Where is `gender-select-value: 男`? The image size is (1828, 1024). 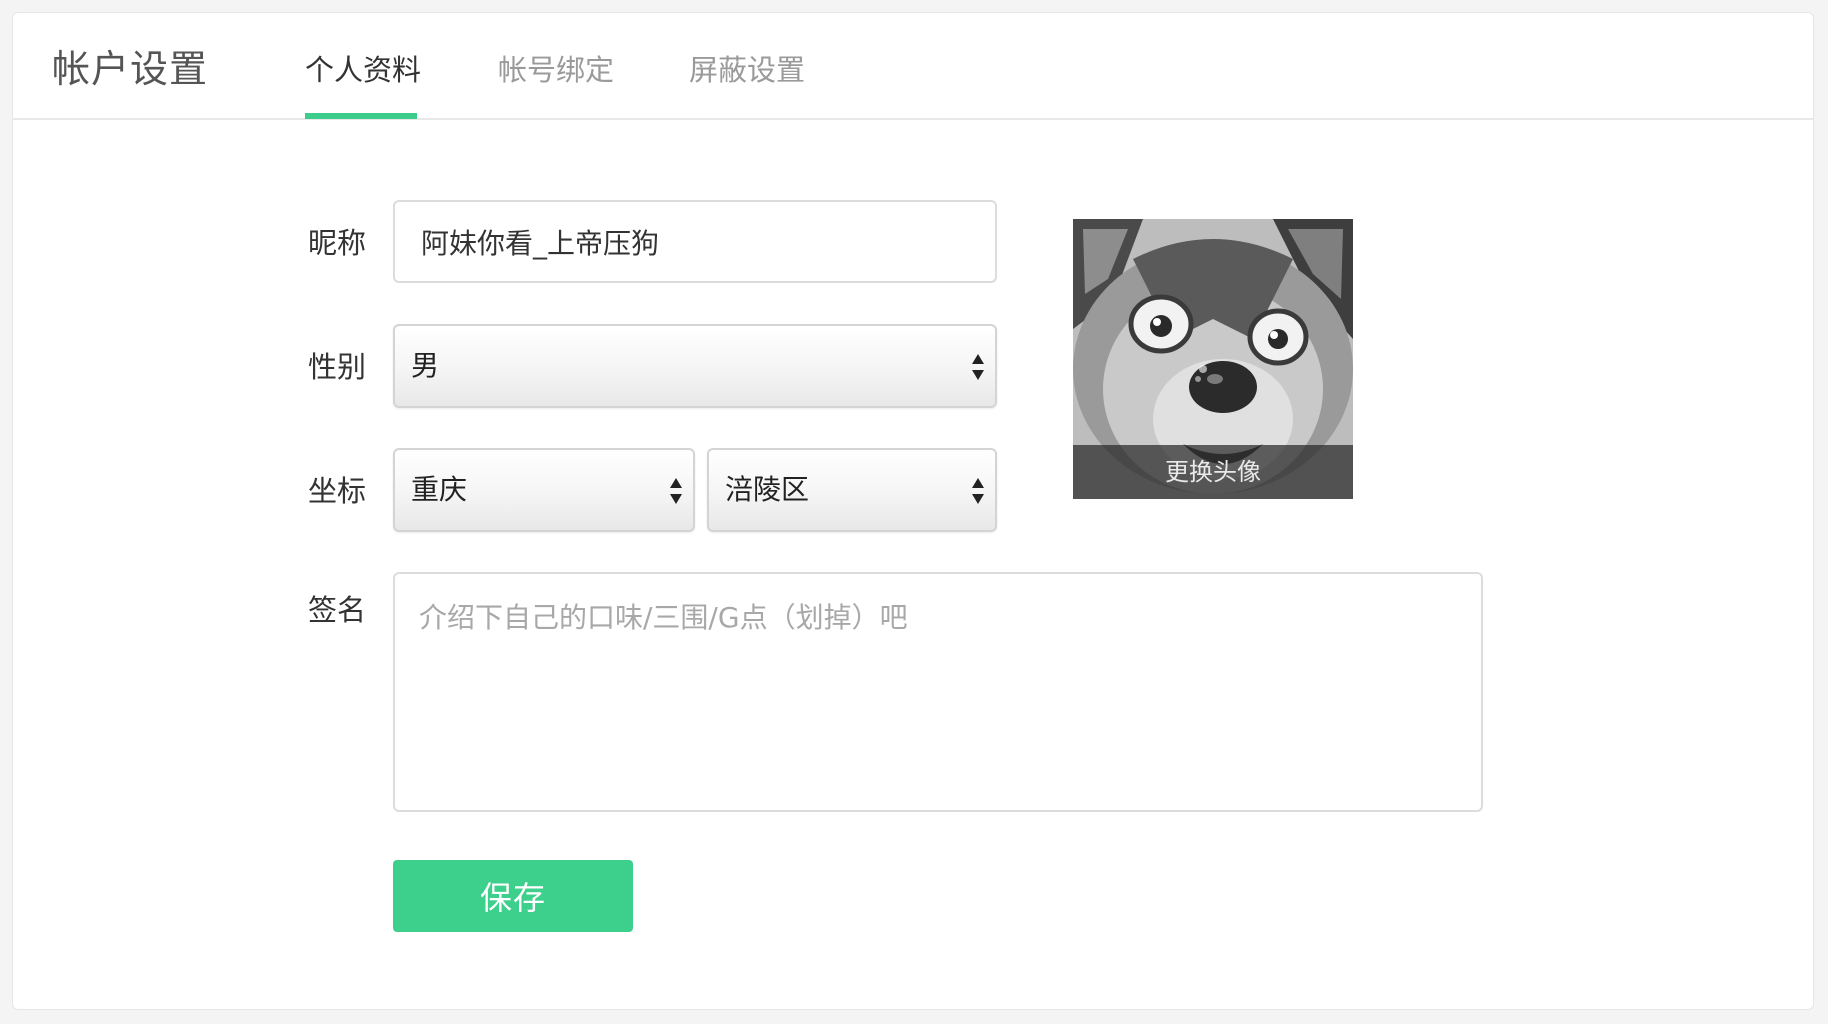 gender-select-value: 男 is located at coordinates (425, 365).